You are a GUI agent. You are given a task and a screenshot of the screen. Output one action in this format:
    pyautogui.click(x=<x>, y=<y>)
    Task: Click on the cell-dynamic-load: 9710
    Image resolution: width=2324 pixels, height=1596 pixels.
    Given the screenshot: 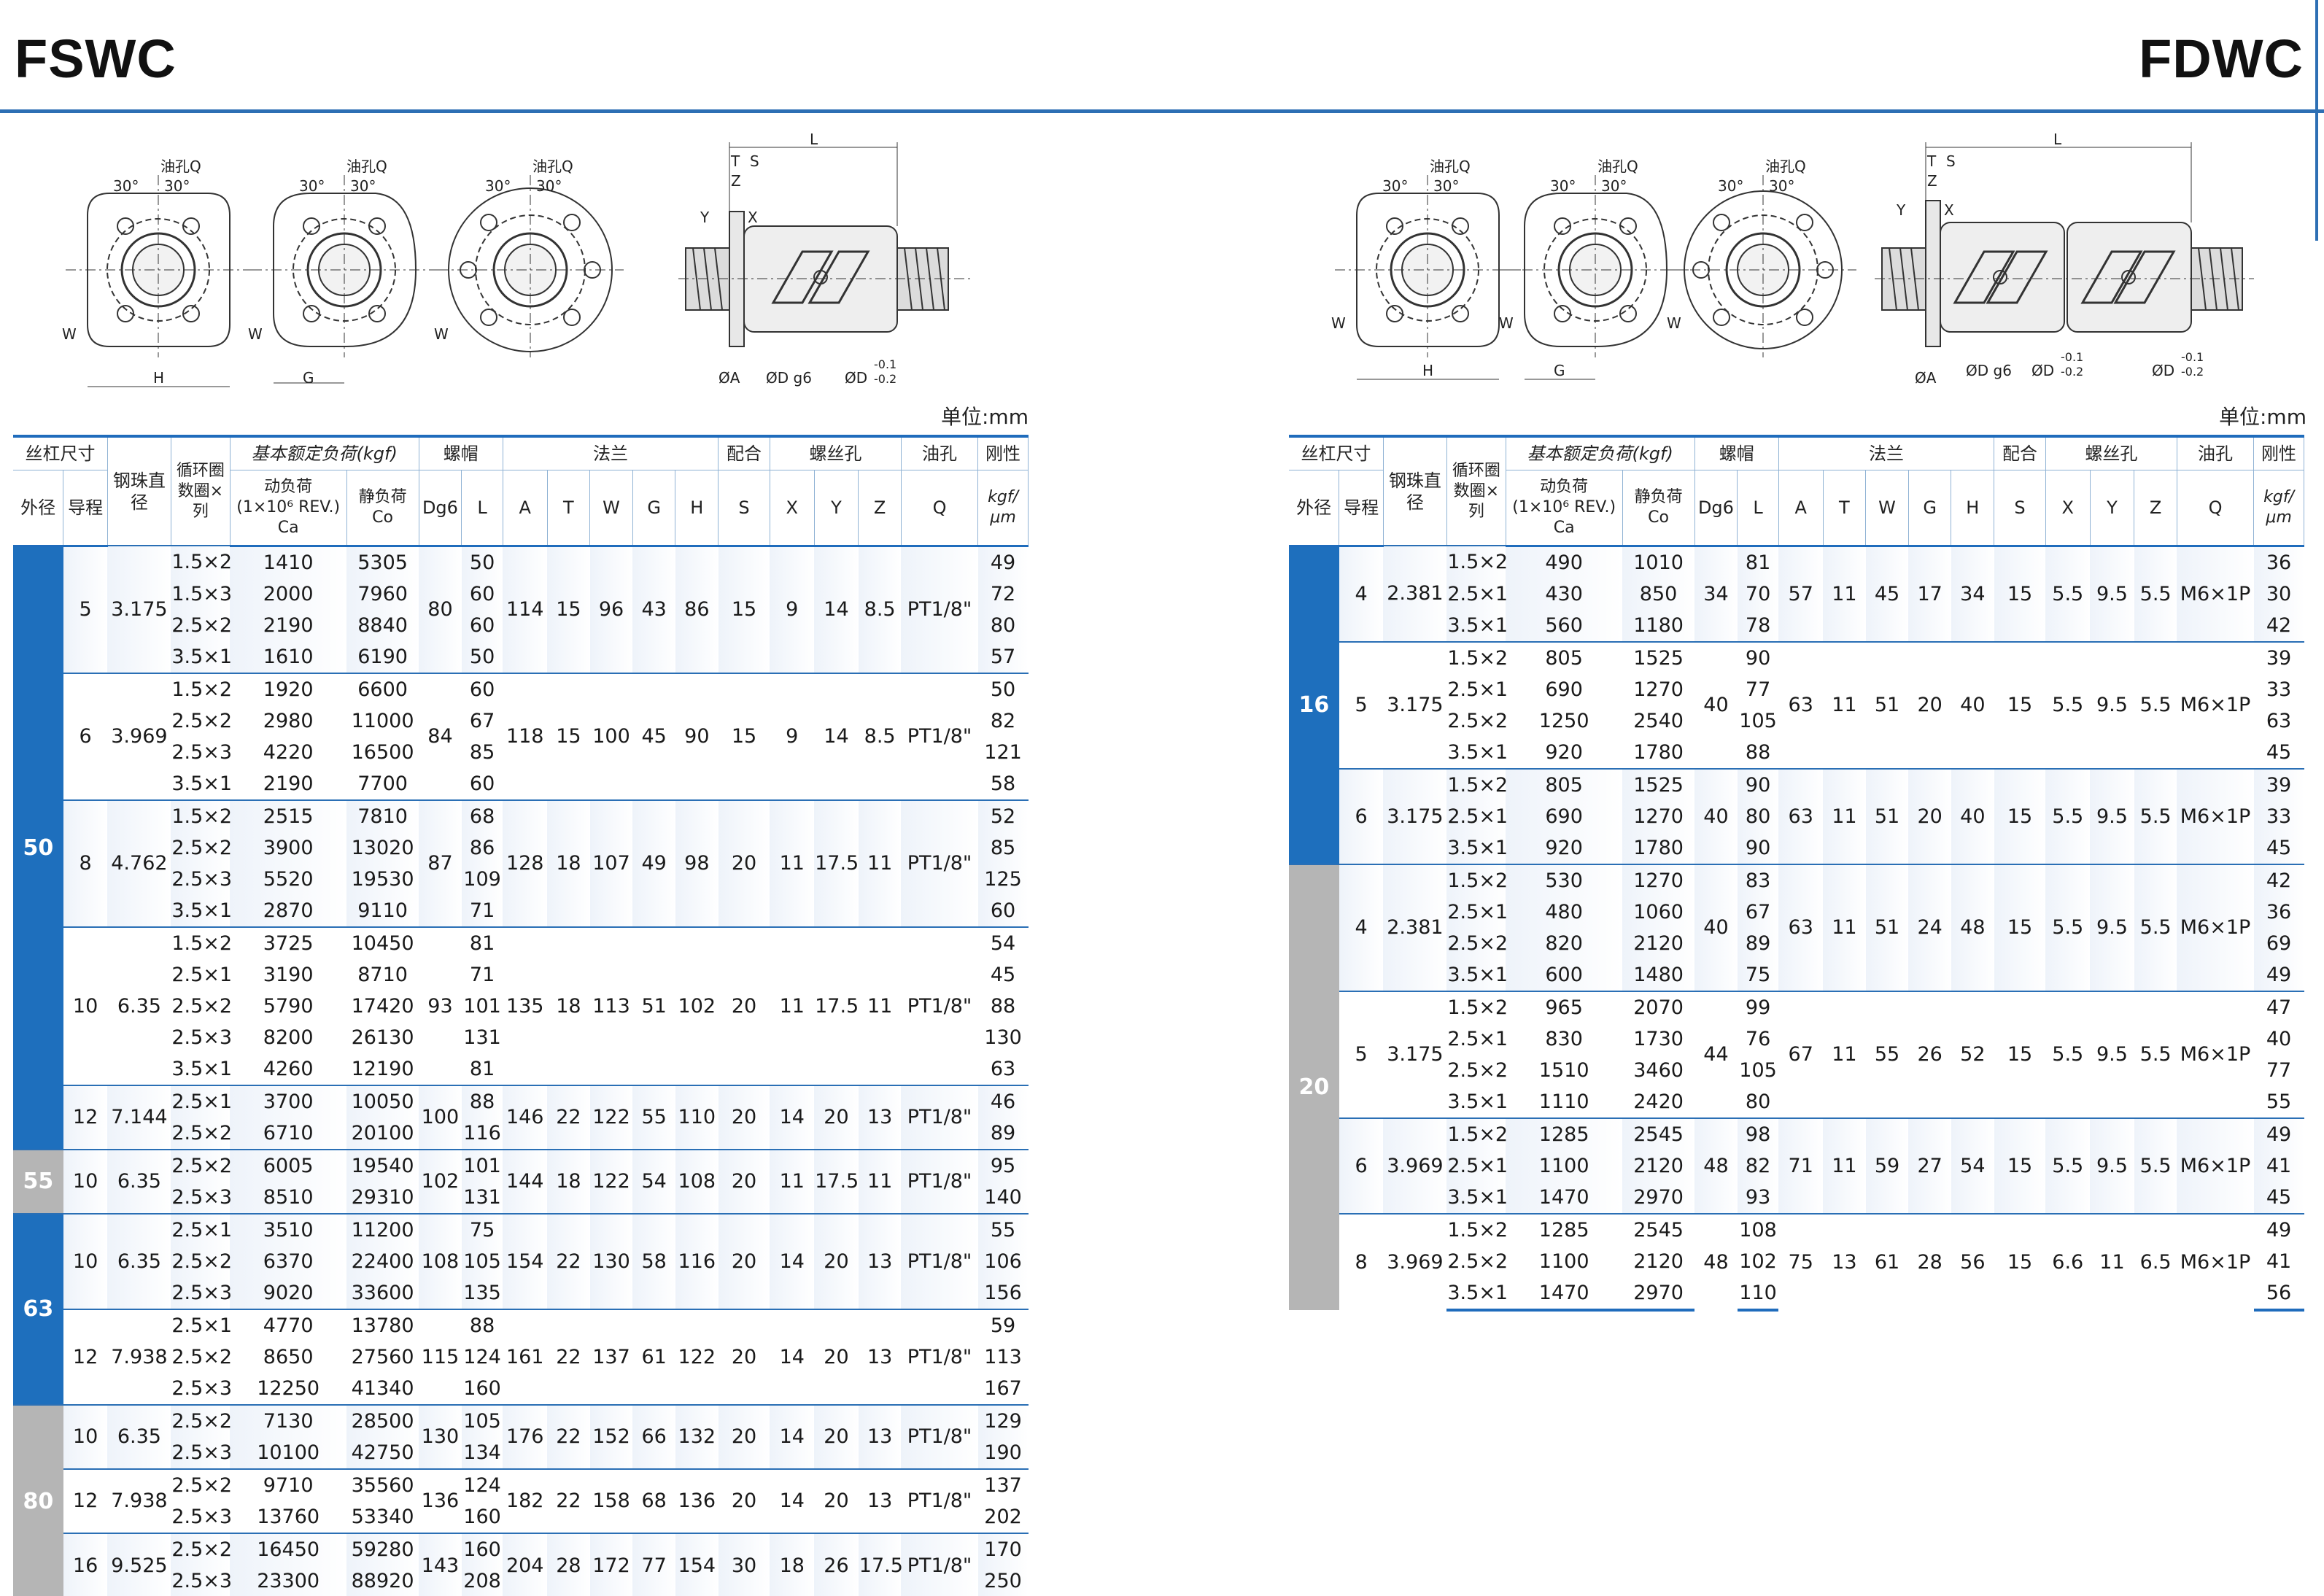 What is the action you would take?
    pyautogui.click(x=288, y=1484)
    